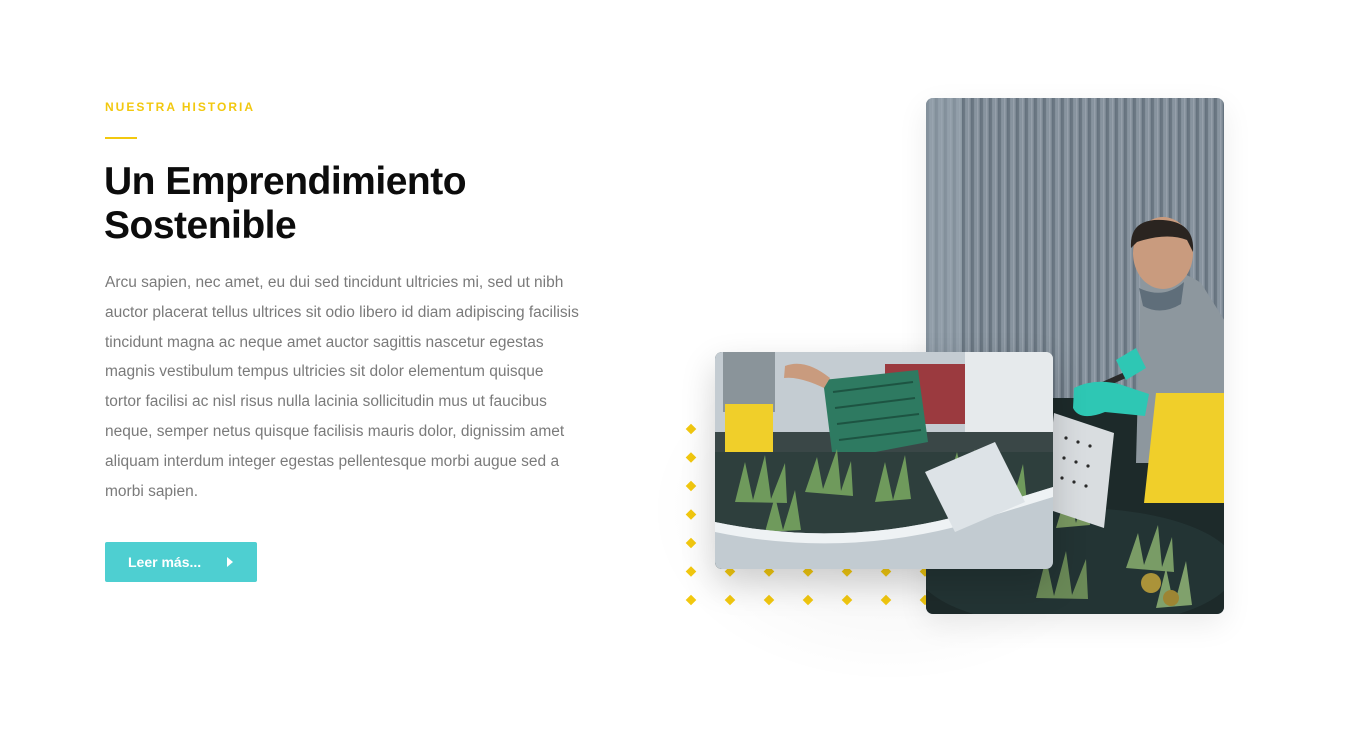  Describe the element at coordinates (200, 225) in the screenshot. I see `title-line-2: Sostenible` at that location.